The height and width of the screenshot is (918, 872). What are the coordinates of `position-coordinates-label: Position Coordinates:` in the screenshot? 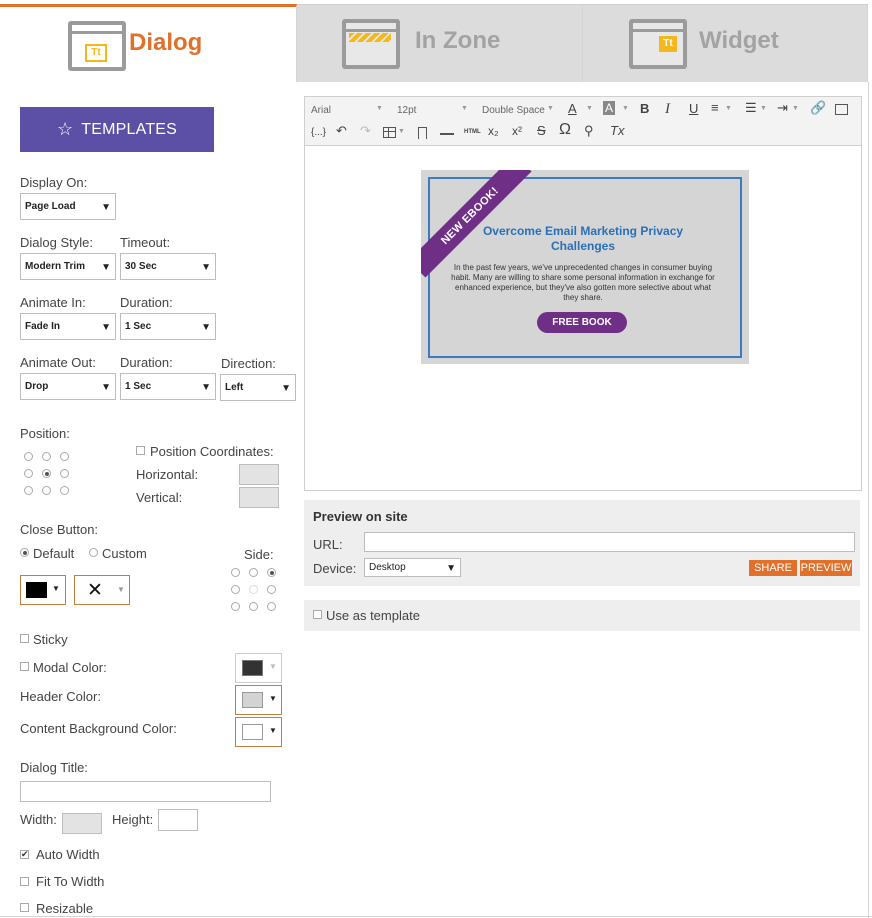 It's located at (212, 451).